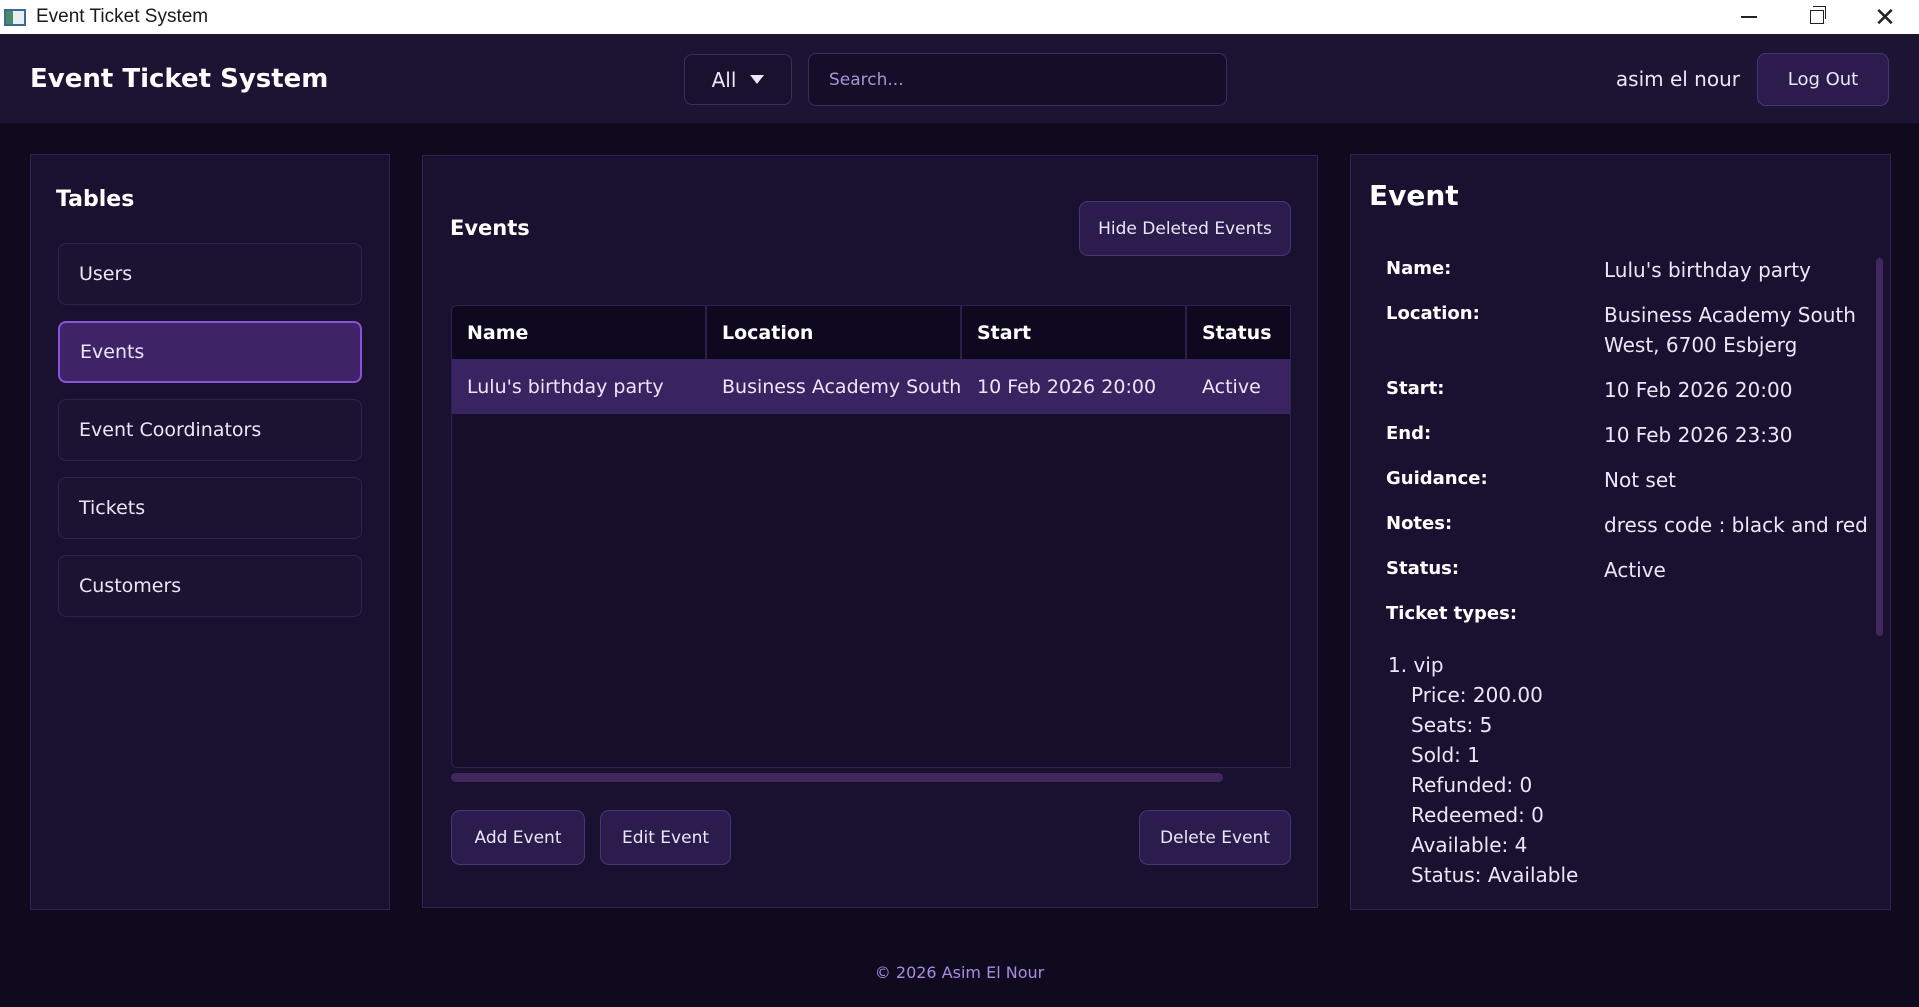  I want to click on footer-copyright: © 2026 Asim El Nour, so click(959, 972).